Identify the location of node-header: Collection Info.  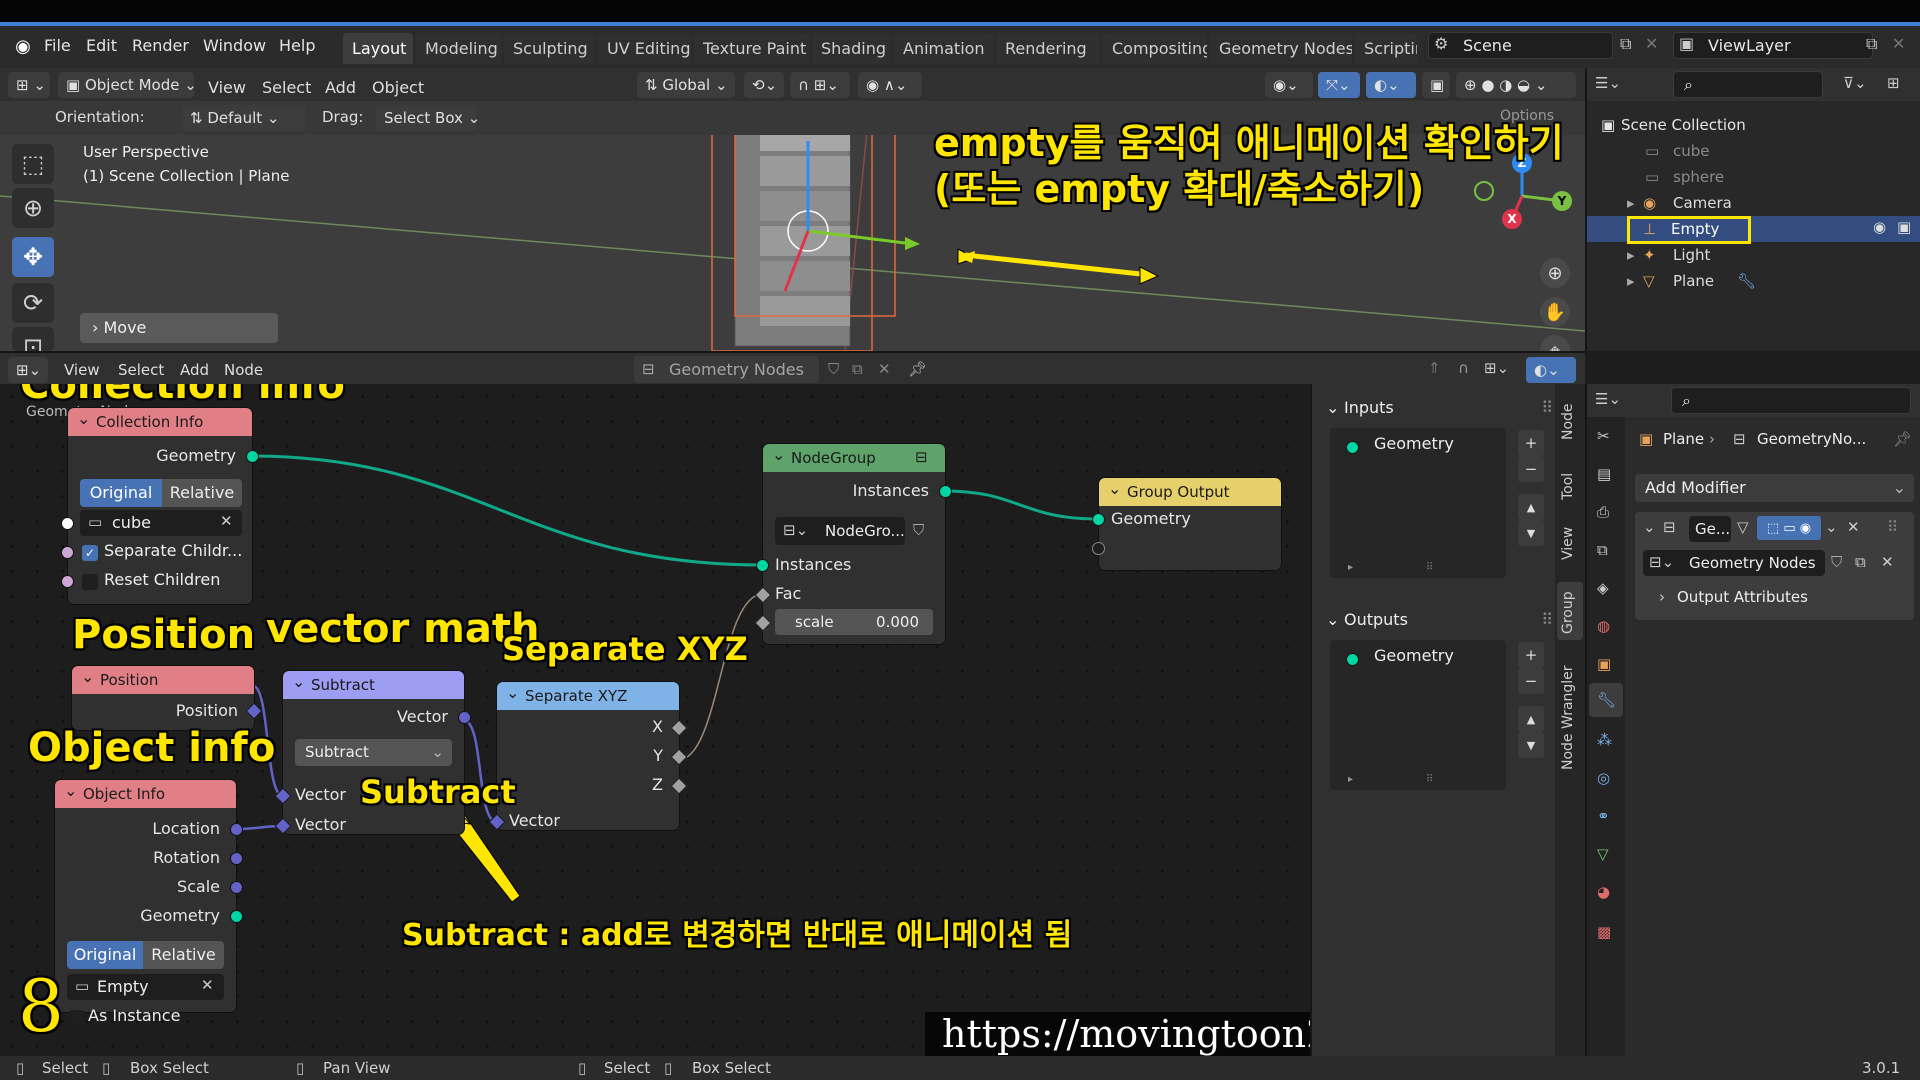
(160, 420).